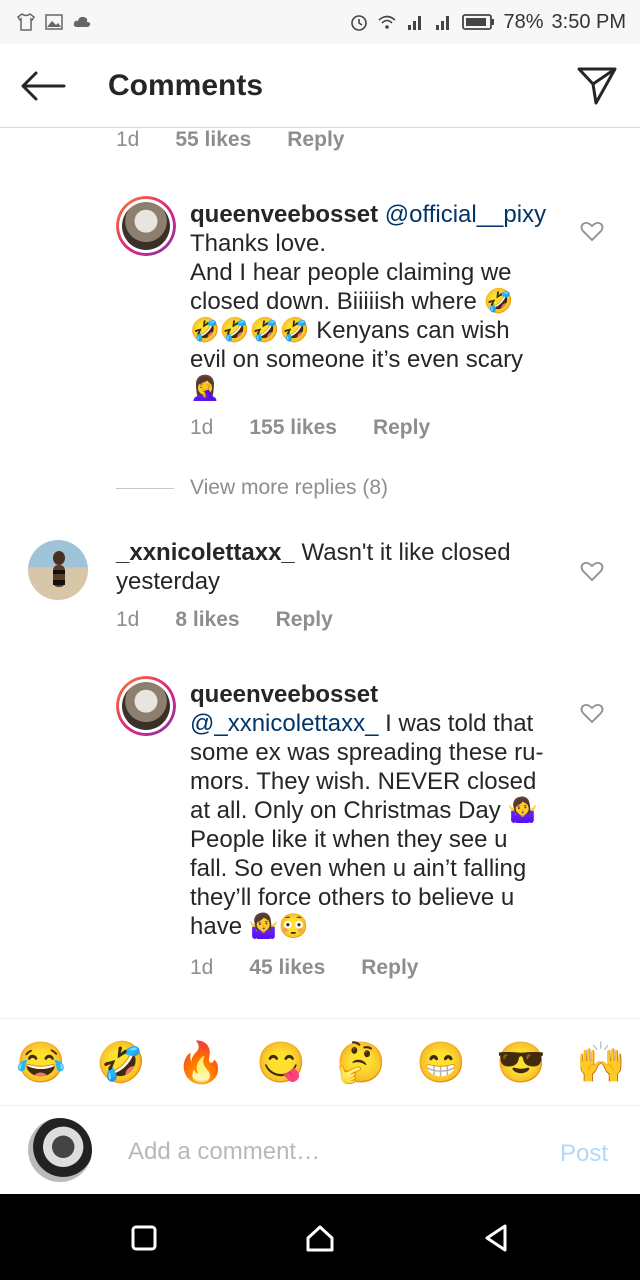  Describe the element at coordinates (584, 1154) in the screenshot. I see `post-button: Post` at that location.